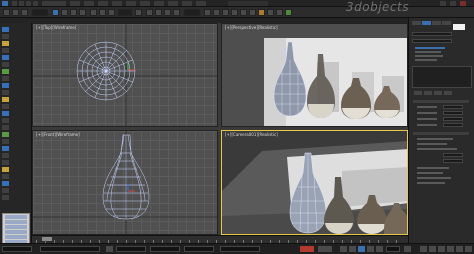 This screenshot has height=254, width=474. What do you see at coordinates (125, 12) in the screenshot?
I see `reference-coordinate-dropdown` at bounding box center [125, 12].